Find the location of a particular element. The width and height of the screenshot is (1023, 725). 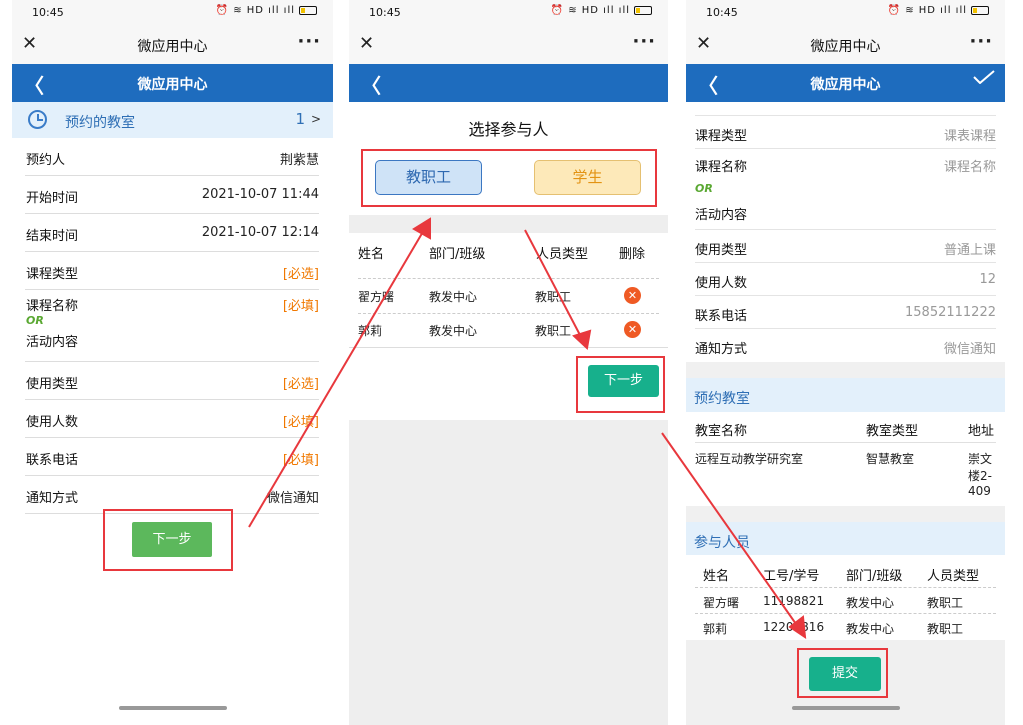

form-row-phone: 联系电话 15852111222 is located at coordinates (845, 312).